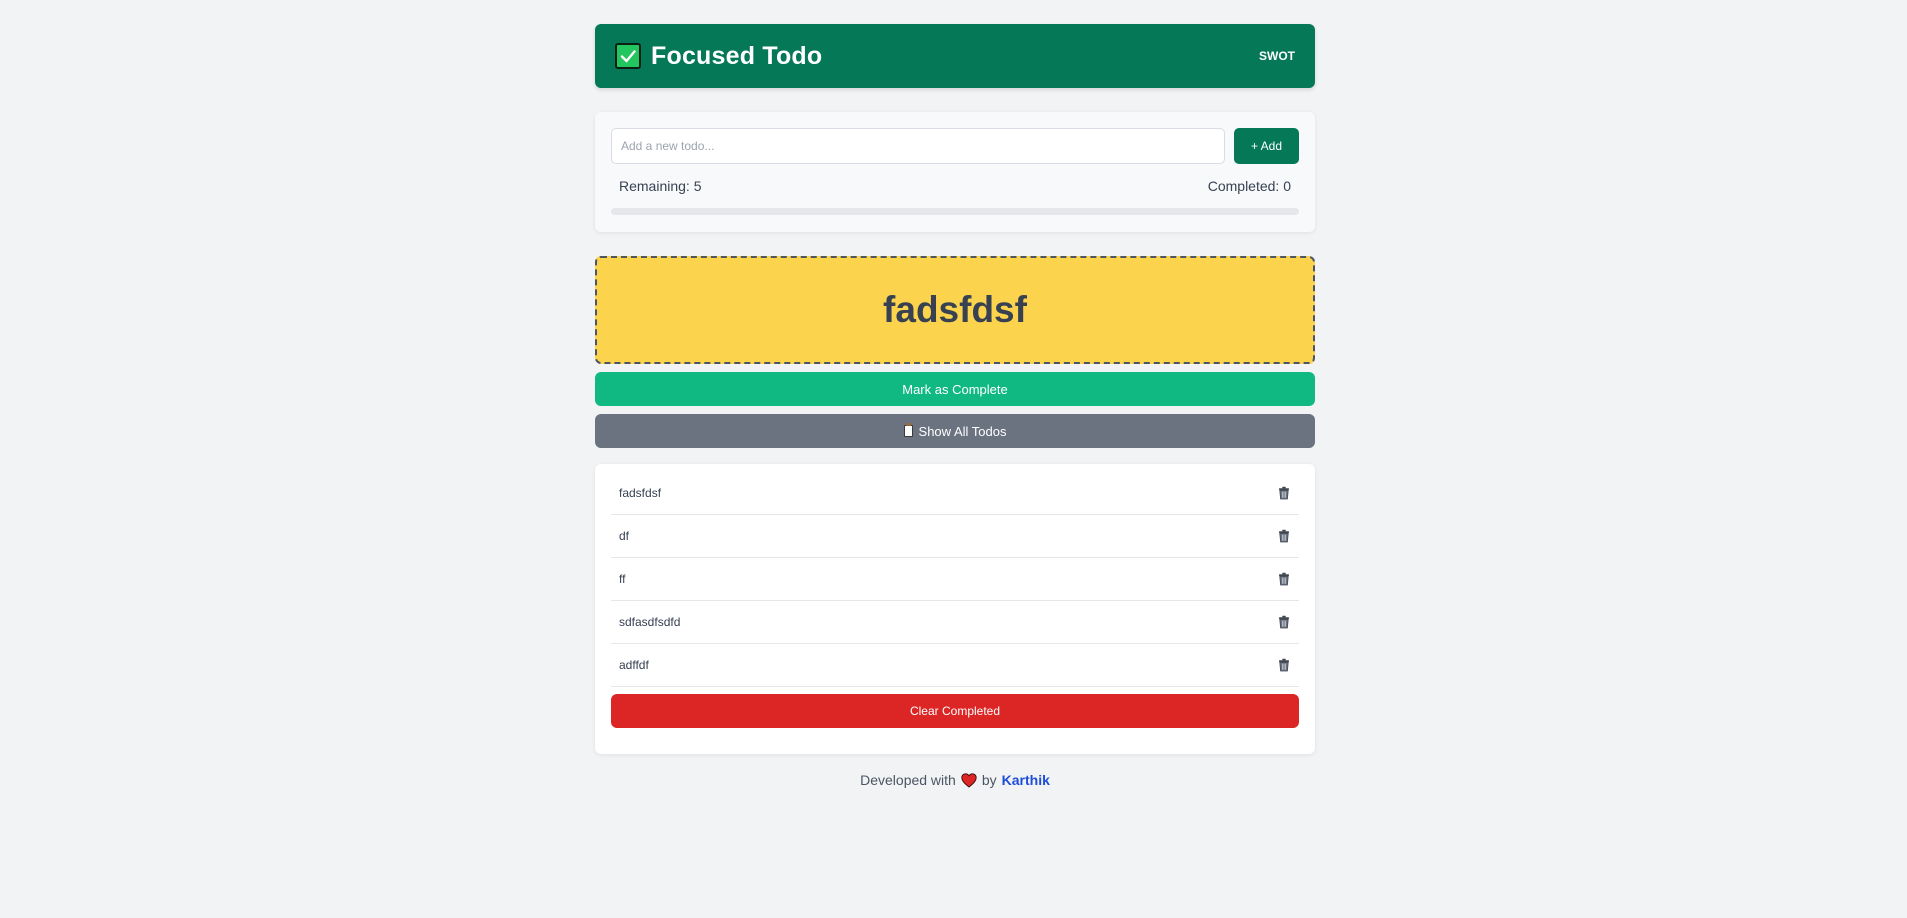 Image resolution: width=1907 pixels, height=918 pixels. Describe the element at coordinates (624, 536) in the screenshot. I see `todo-text: df` at that location.